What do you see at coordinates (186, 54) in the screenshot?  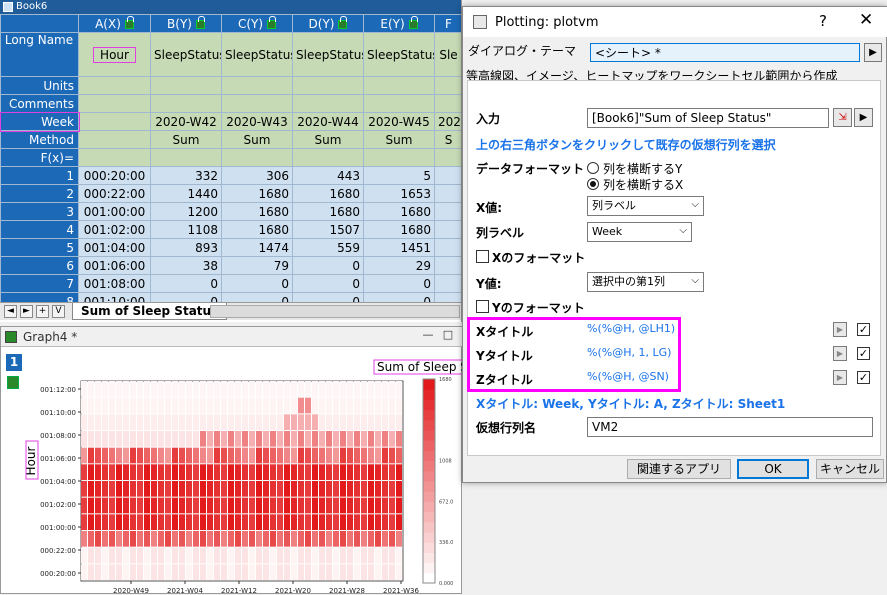 I see `long-name-cell-b: SleepStatus` at bounding box center [186, 54].